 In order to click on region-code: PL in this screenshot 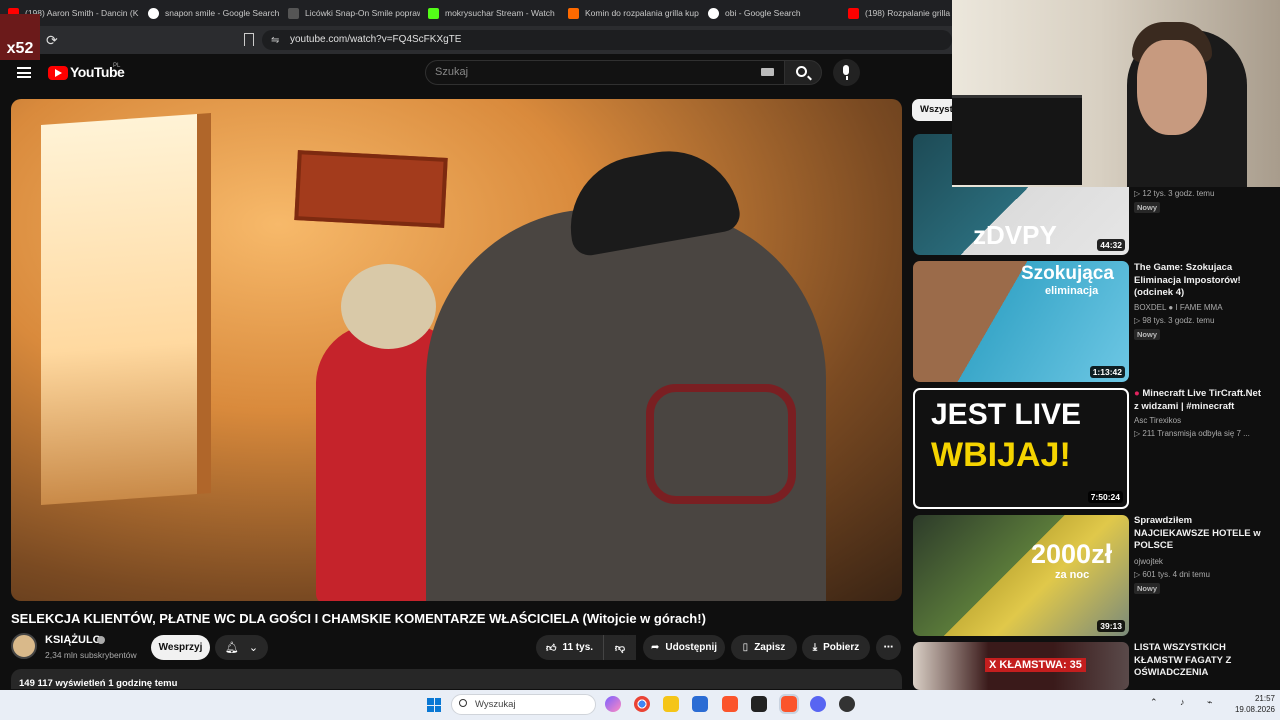, I will do `click(117, 66)`.